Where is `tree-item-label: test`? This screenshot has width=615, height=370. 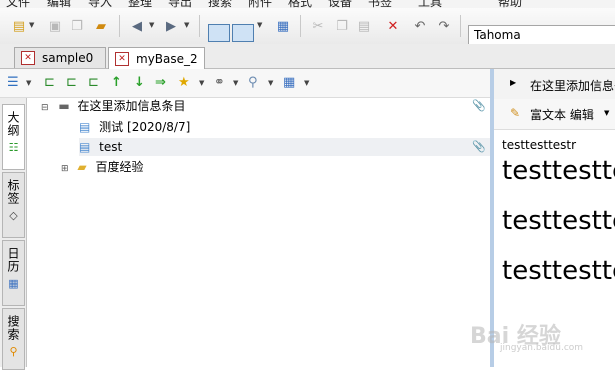
tree-item-label: test is located at coordinates (111, 147).